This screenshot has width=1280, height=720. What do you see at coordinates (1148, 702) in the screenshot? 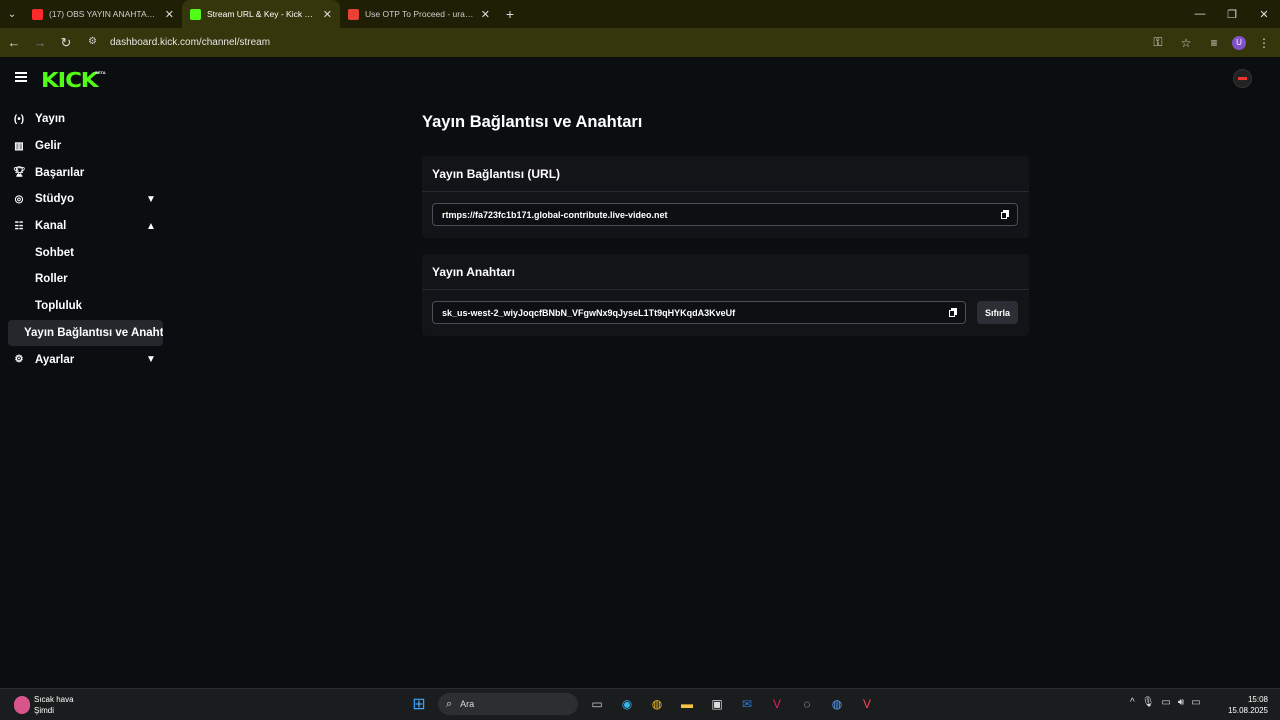
I see `microphone-icon: 🎙︎` at bounding box center [1148, 702].